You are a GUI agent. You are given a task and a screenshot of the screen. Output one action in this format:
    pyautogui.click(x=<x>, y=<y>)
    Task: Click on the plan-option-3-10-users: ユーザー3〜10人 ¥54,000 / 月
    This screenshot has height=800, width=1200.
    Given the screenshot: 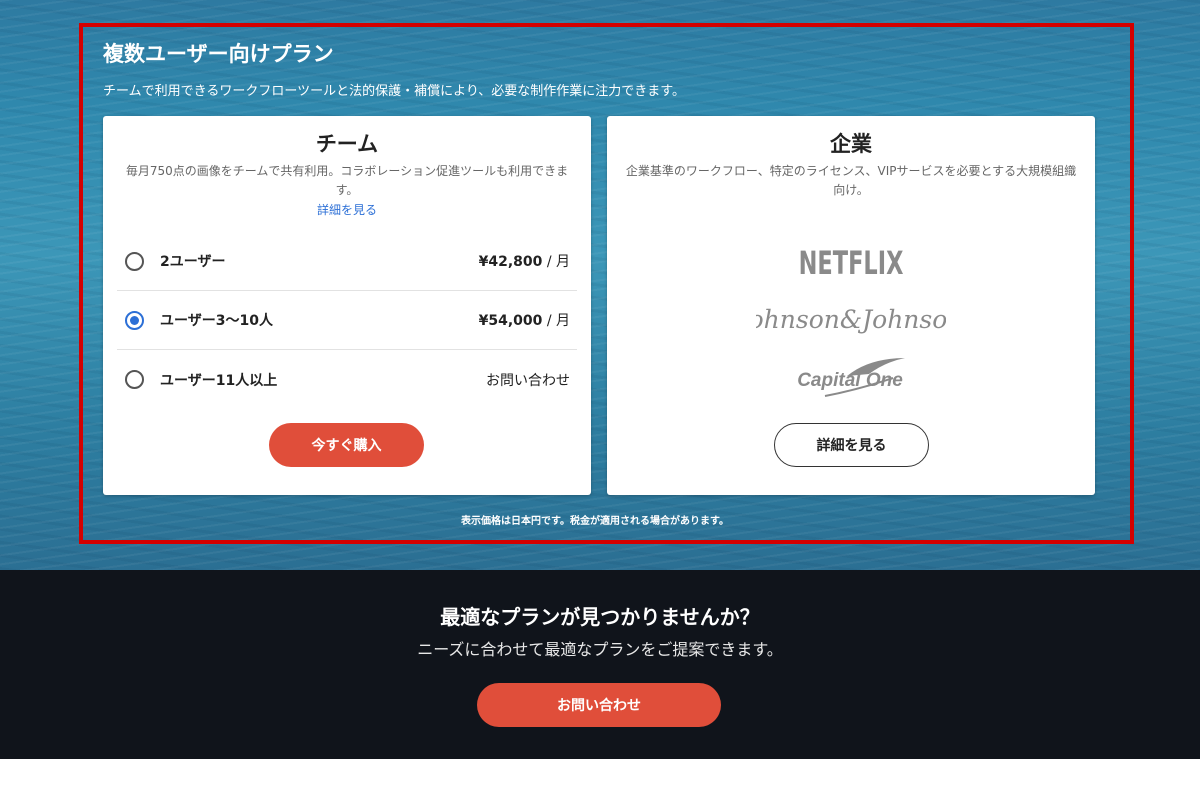 What is the action you would take?
    pyautogui.click(x=347, y=320)
    